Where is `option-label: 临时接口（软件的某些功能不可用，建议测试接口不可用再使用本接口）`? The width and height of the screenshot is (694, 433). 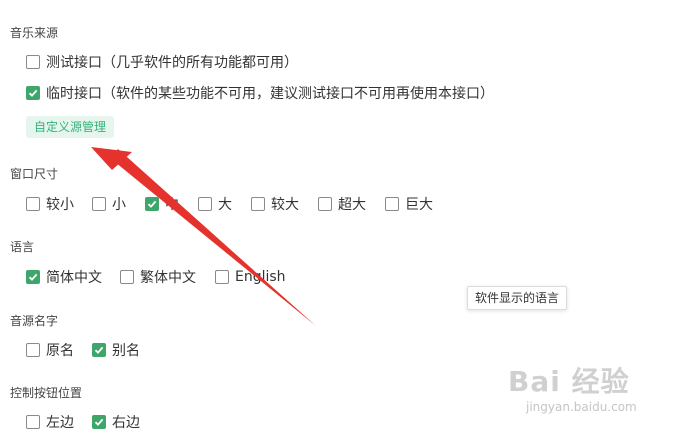 option-label: 临时接口（软件的某些功能不可用，建议测试接口不可用再使用本接口） is located at coordinates (270, 94).